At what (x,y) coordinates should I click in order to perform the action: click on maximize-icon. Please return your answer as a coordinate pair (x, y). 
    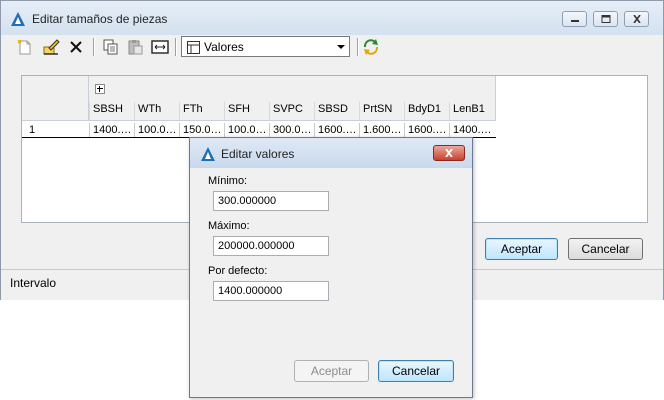
    Looking at the image, I should click on (605, 19).